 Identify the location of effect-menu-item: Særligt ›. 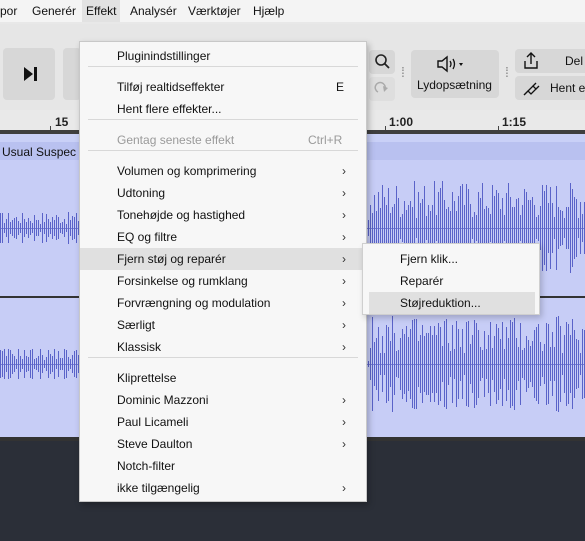
(223, 325).